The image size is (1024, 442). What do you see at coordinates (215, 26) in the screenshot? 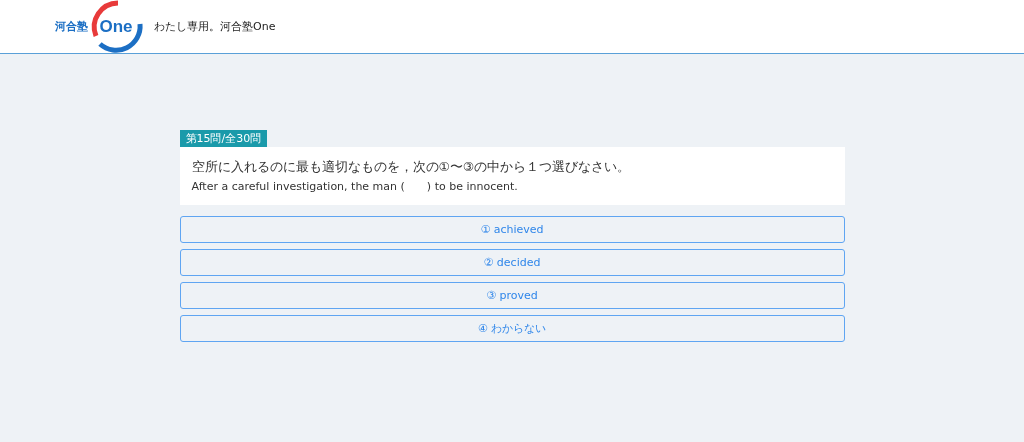
I see `tagline: わたし専用。河合塾One` at bounding box center [215, 26].